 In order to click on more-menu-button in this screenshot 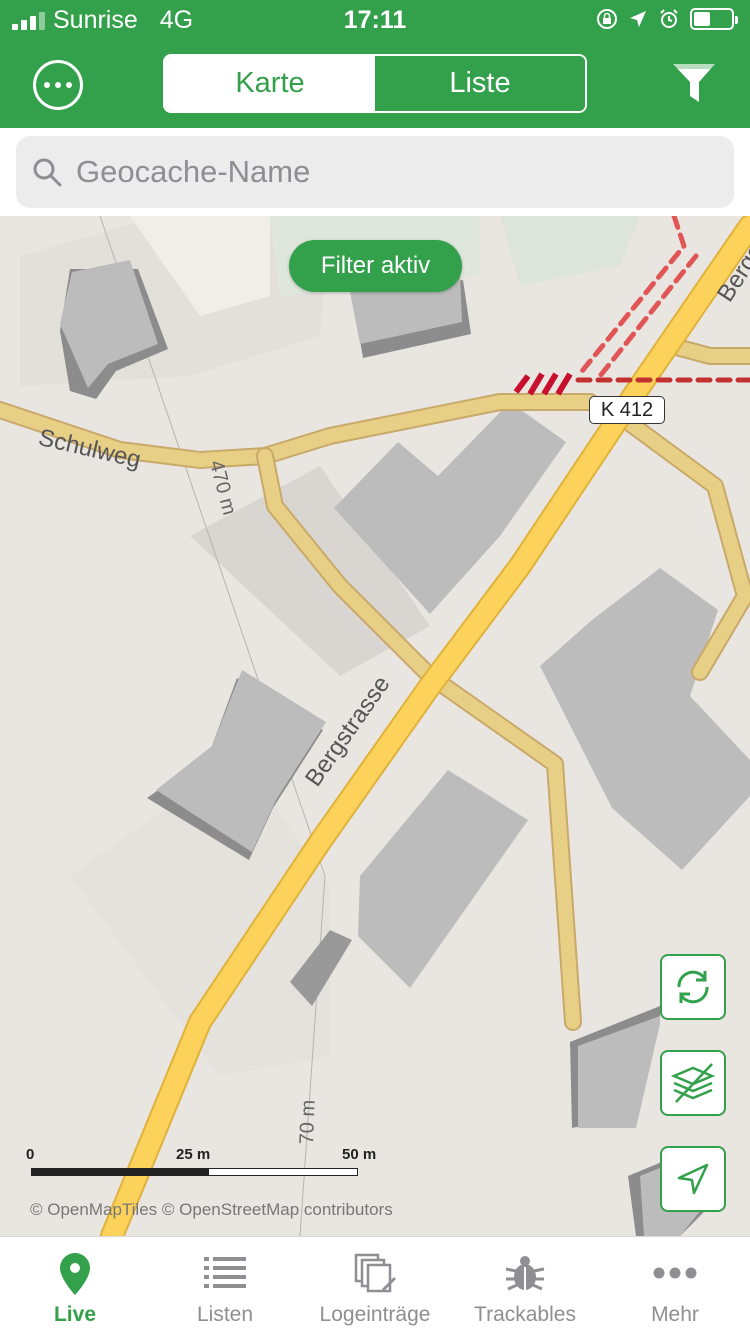, I will do `click(58, 85)`.